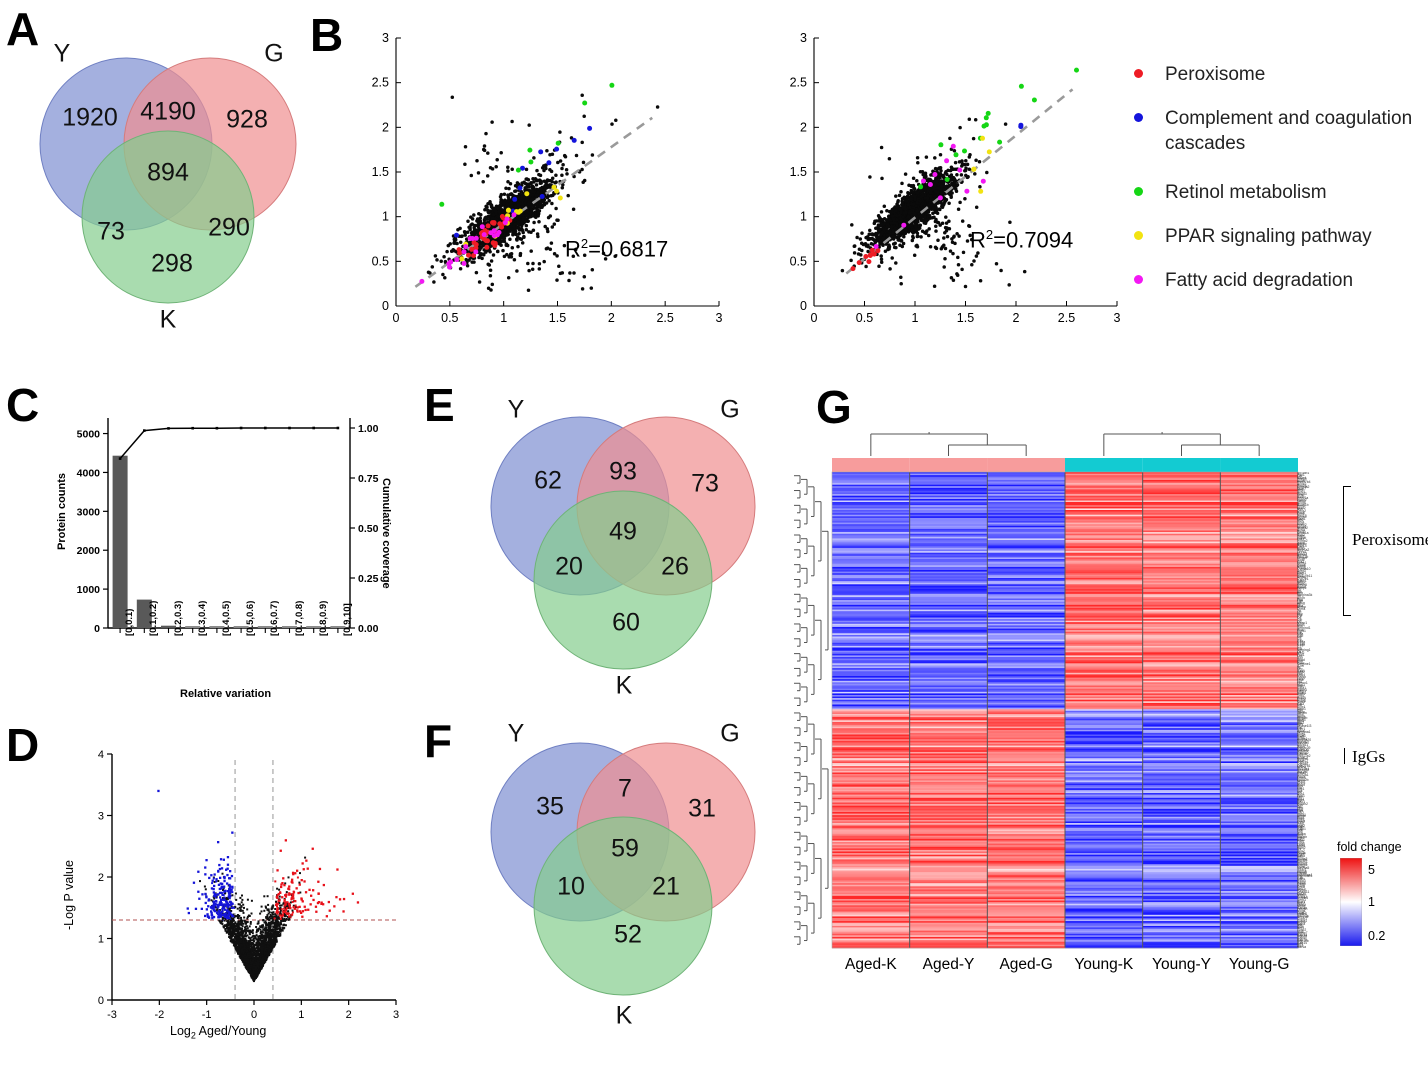 The image size is (1428, 1071). Describe the element at coordinates (623, 471) in the screenshot. I see `venn-e-count-yg: 93` at that location.